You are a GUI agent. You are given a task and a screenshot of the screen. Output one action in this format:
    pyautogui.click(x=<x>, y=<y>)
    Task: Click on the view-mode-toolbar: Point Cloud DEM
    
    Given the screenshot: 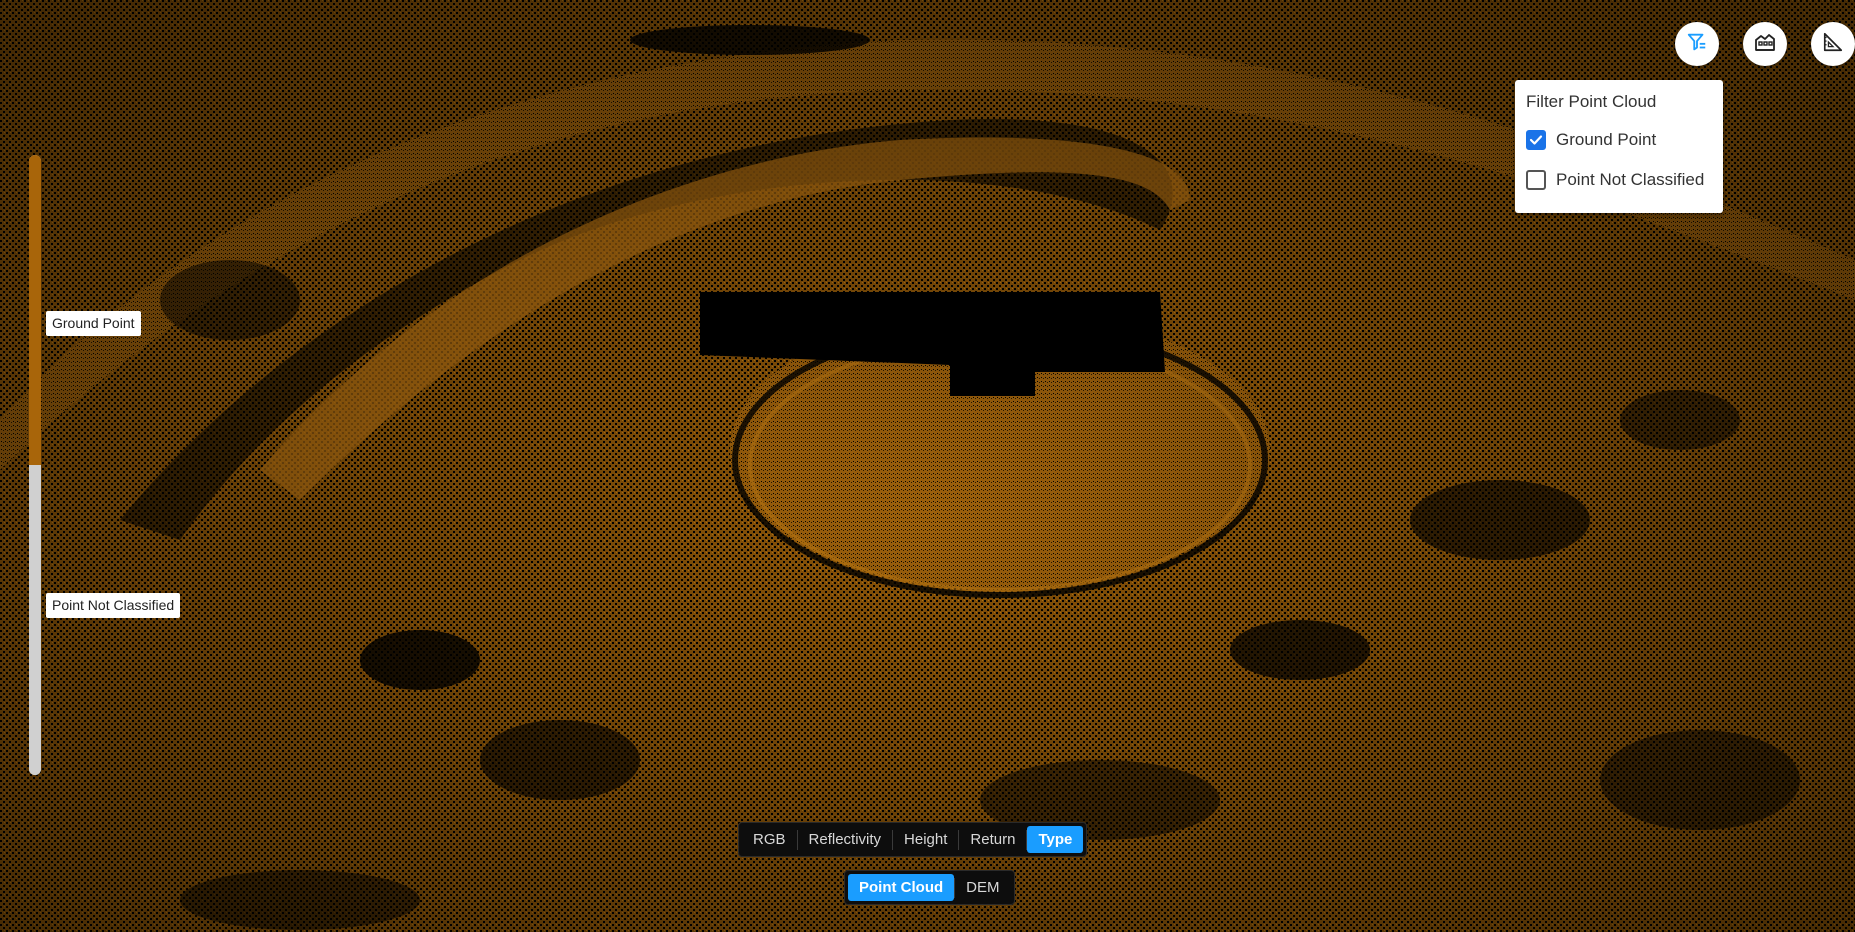 What is the action you would take?
    pyautogui.click(x=929, y=887)
    